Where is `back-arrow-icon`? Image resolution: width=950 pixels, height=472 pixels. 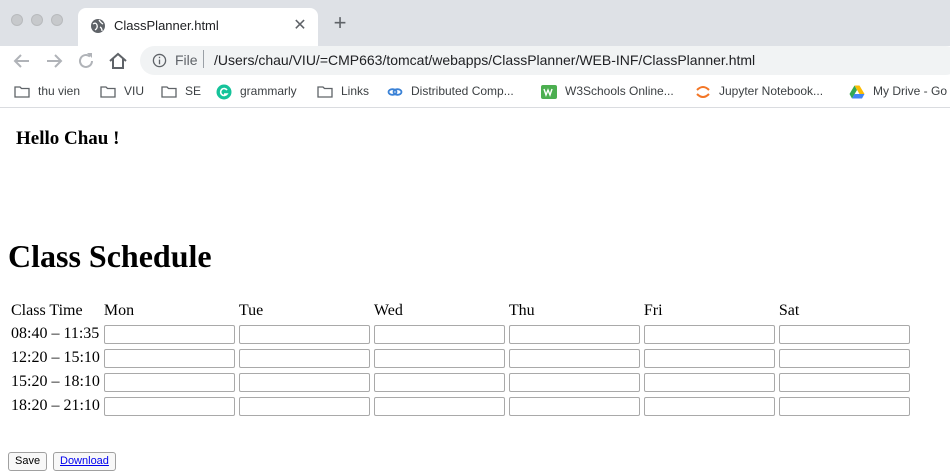
back-arrow-icon is located at coordinates (22, 61).